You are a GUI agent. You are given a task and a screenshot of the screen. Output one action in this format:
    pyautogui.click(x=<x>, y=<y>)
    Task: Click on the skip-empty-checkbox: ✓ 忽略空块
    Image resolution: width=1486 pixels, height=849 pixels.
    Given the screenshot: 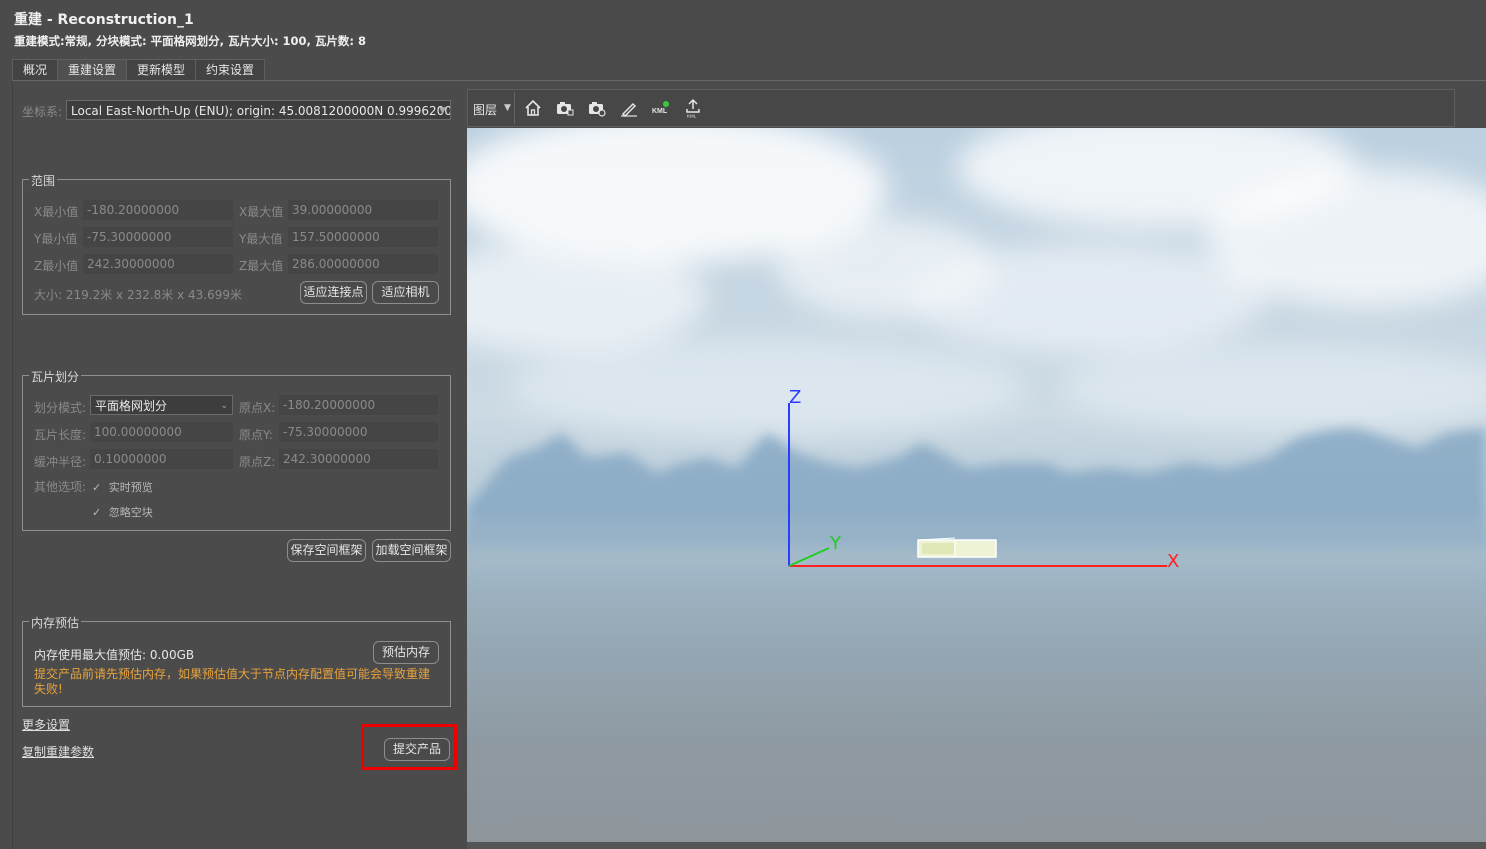 What is the action you would take?
    pyautogui.click(x=122, y=512)
    